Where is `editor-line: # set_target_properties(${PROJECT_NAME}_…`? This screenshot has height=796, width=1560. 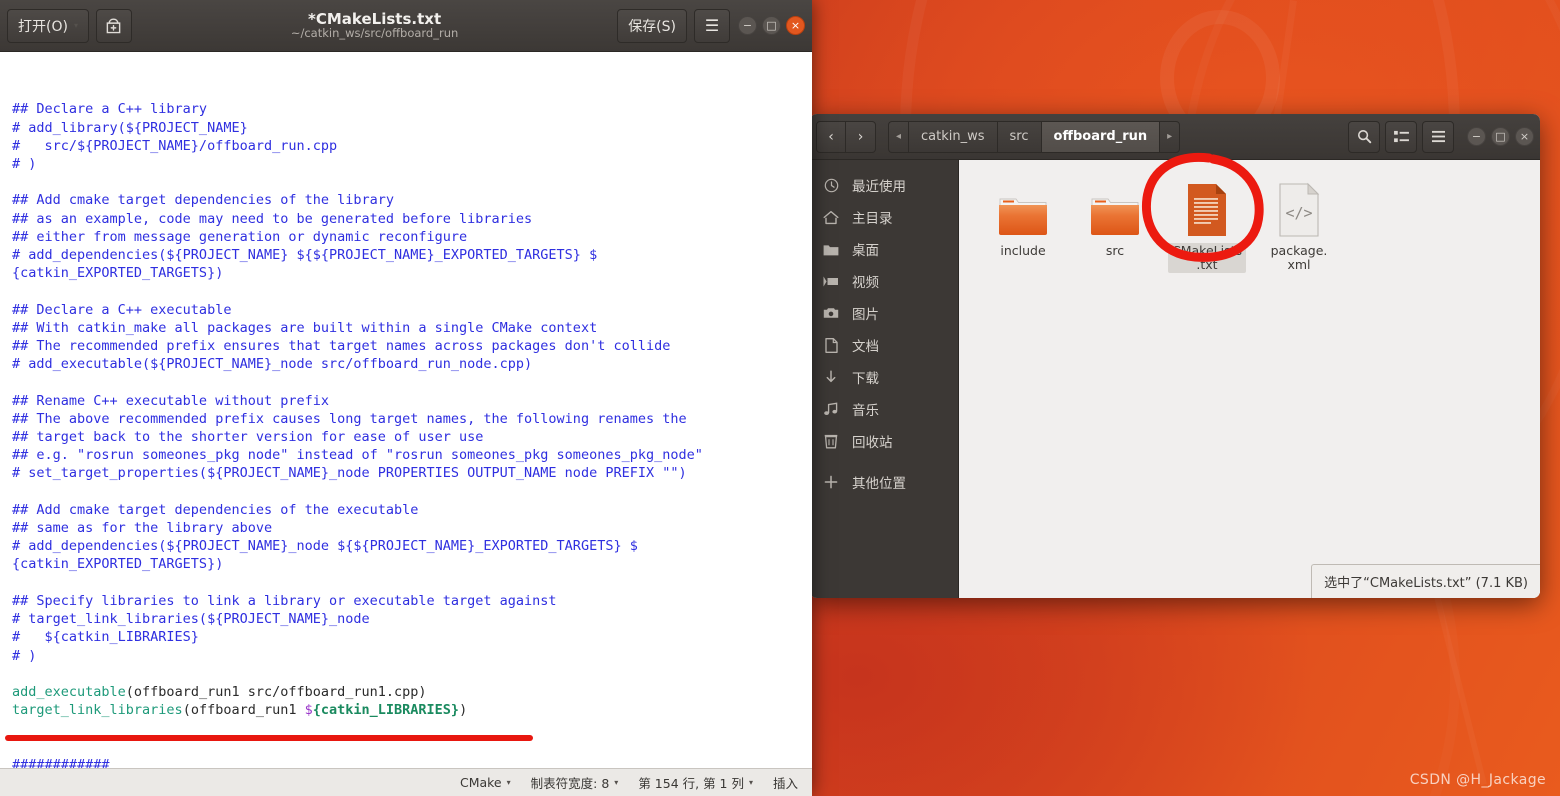
editor-line: # set_target_properties(${PROJECT_NAME}_… is located at coordinates (349, 473).